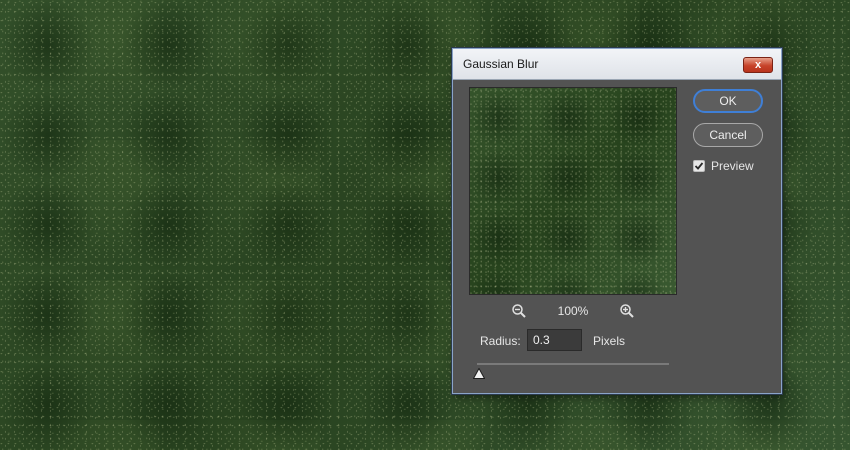 The image size is (850, 450). I want to click on close-button: x, so click(758, 65).